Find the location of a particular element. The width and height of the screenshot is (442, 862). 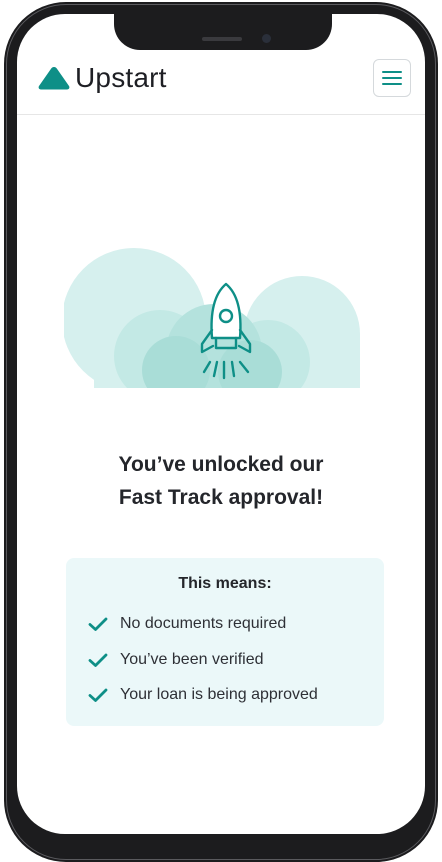

benefit-item: Your loan is being approved is located at coordinates (203, 695).